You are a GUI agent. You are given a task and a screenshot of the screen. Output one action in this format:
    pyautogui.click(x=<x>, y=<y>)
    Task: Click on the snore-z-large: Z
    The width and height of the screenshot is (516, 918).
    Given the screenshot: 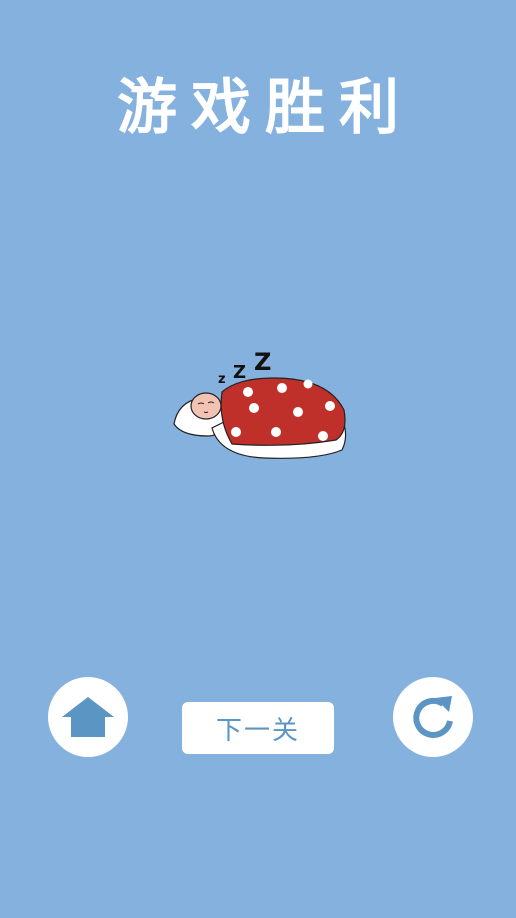 What is the action you would take?
    pyautogui.click(x=262, y=362)
    